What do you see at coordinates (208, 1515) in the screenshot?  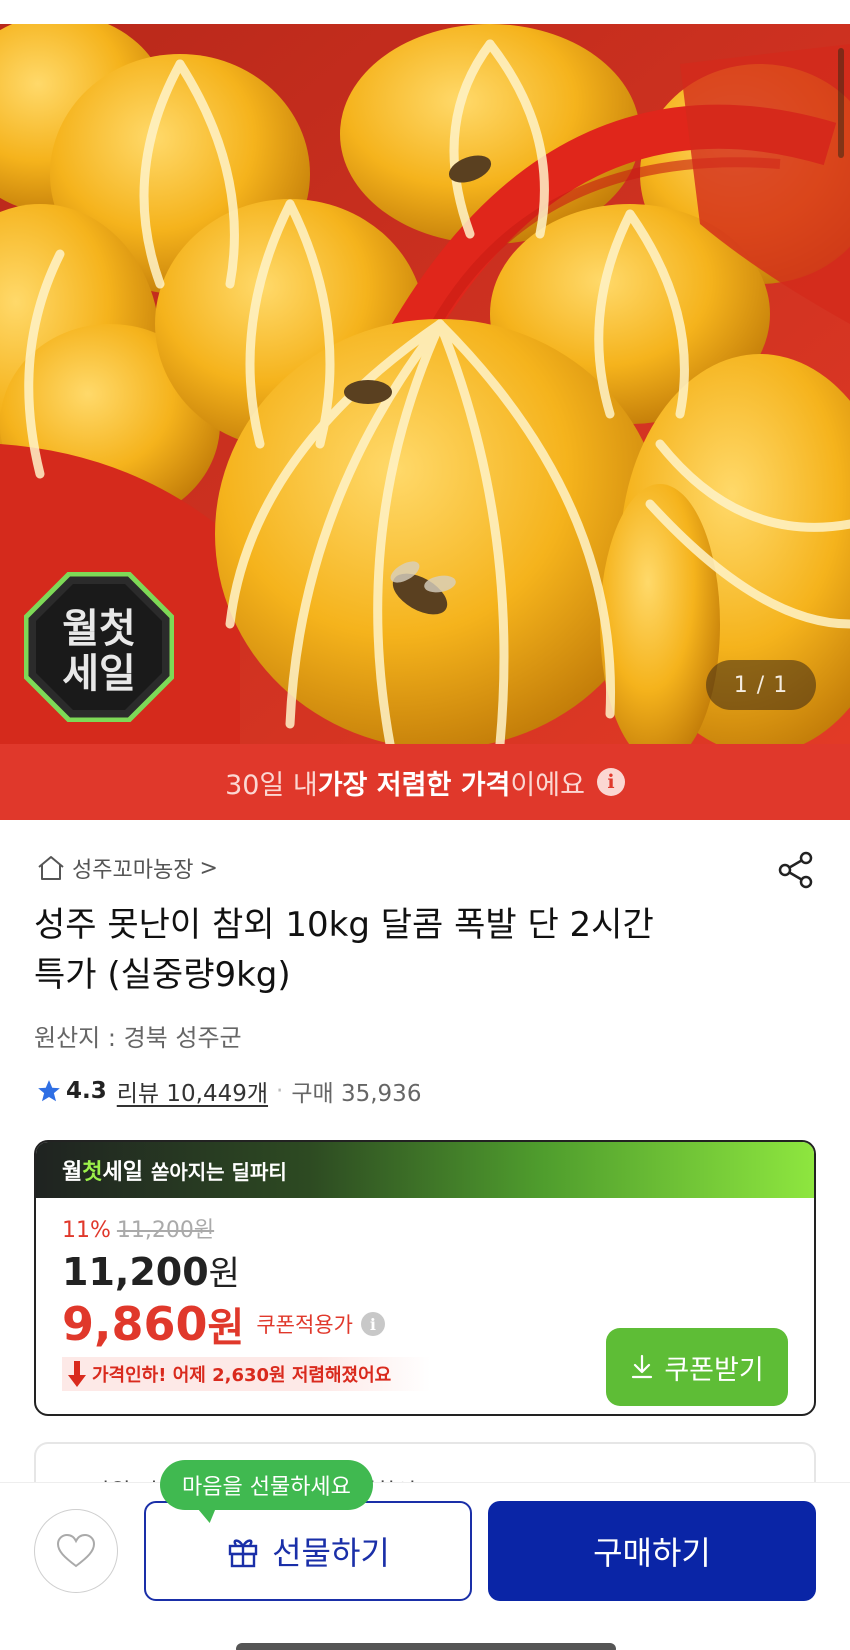 I see `tooltip-tail` at bounding box center [208, 1515].